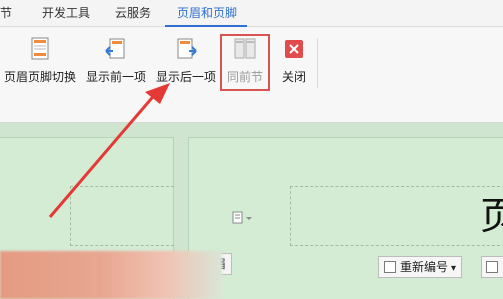 Image resolution: width=503 pixels, height=299 pixels. I want to click on annotation-arrow, so click(109, 150).